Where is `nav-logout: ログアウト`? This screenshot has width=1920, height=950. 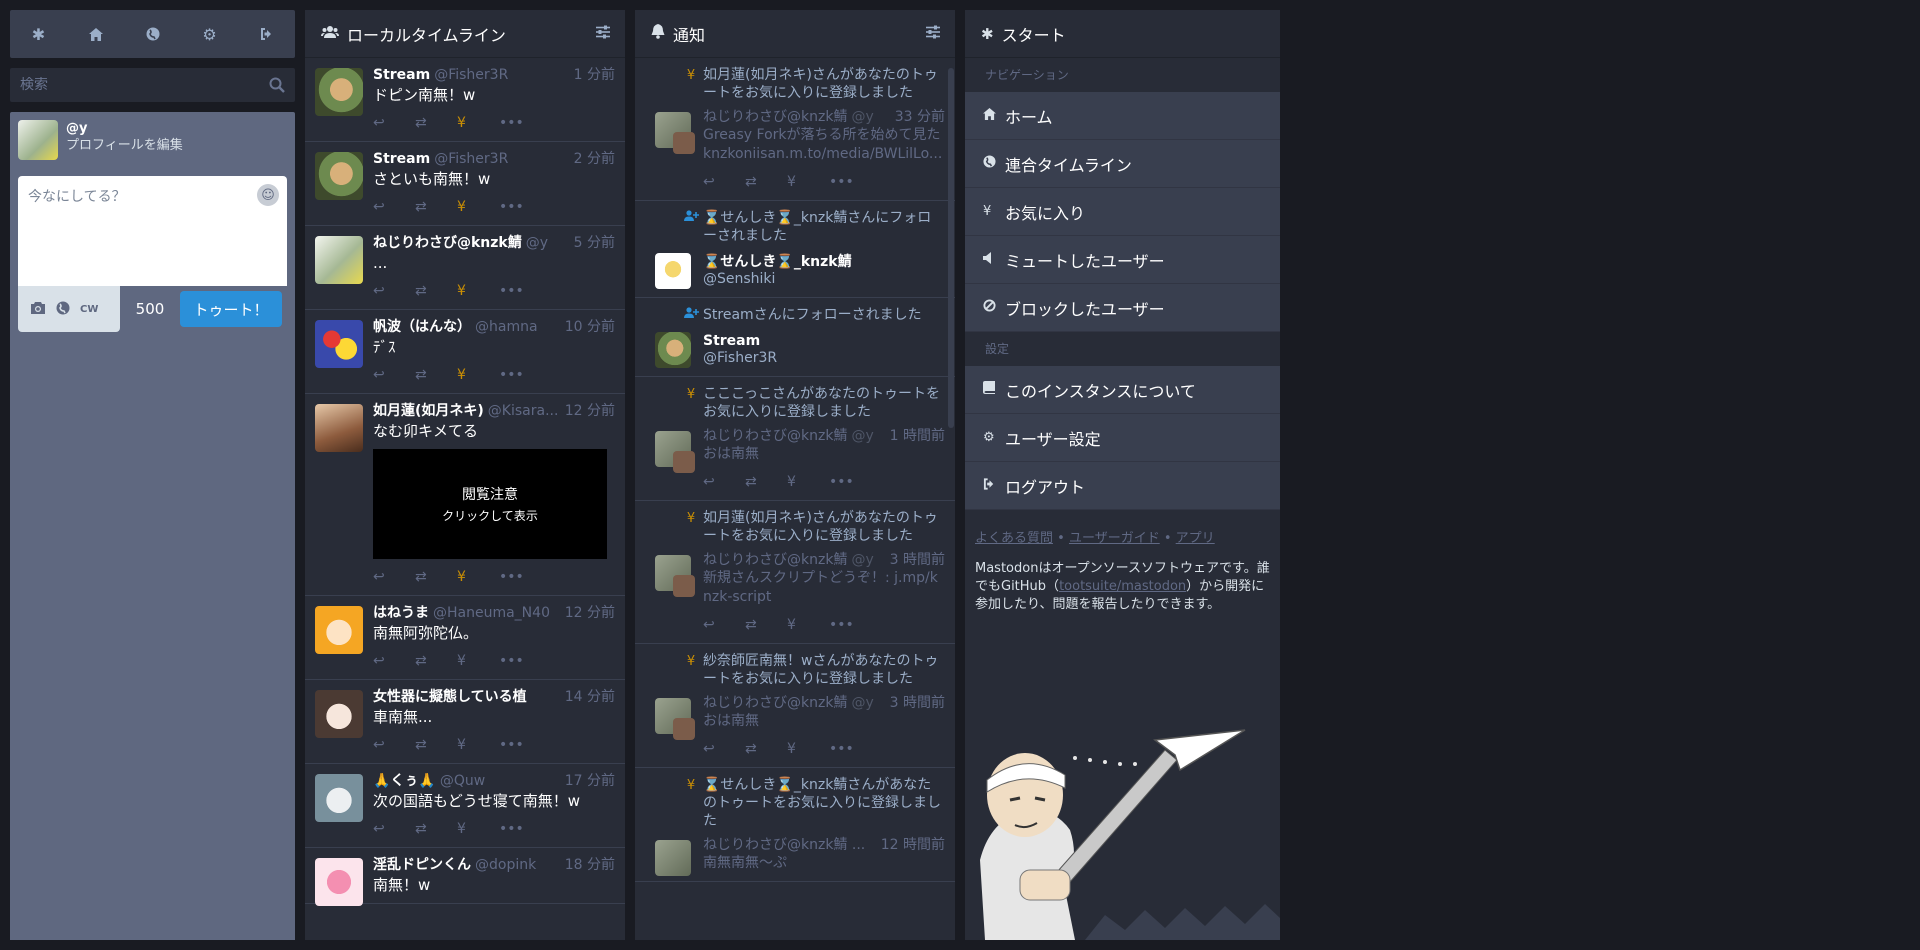 nav-logout: ログアウト is located at coordinates (1122, 486).